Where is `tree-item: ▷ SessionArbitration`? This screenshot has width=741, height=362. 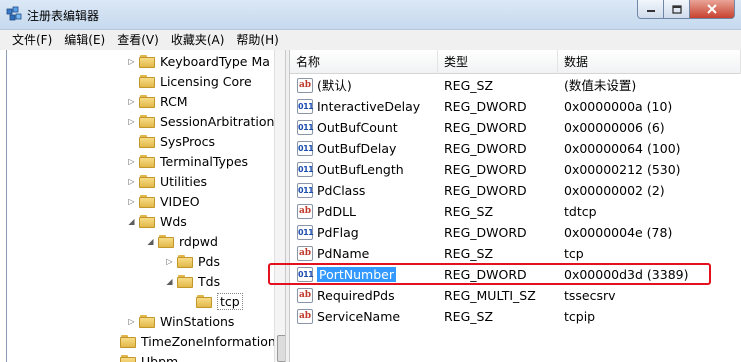 tree-item: ▷ SessionArbitration is located at coordinates (200, 121).